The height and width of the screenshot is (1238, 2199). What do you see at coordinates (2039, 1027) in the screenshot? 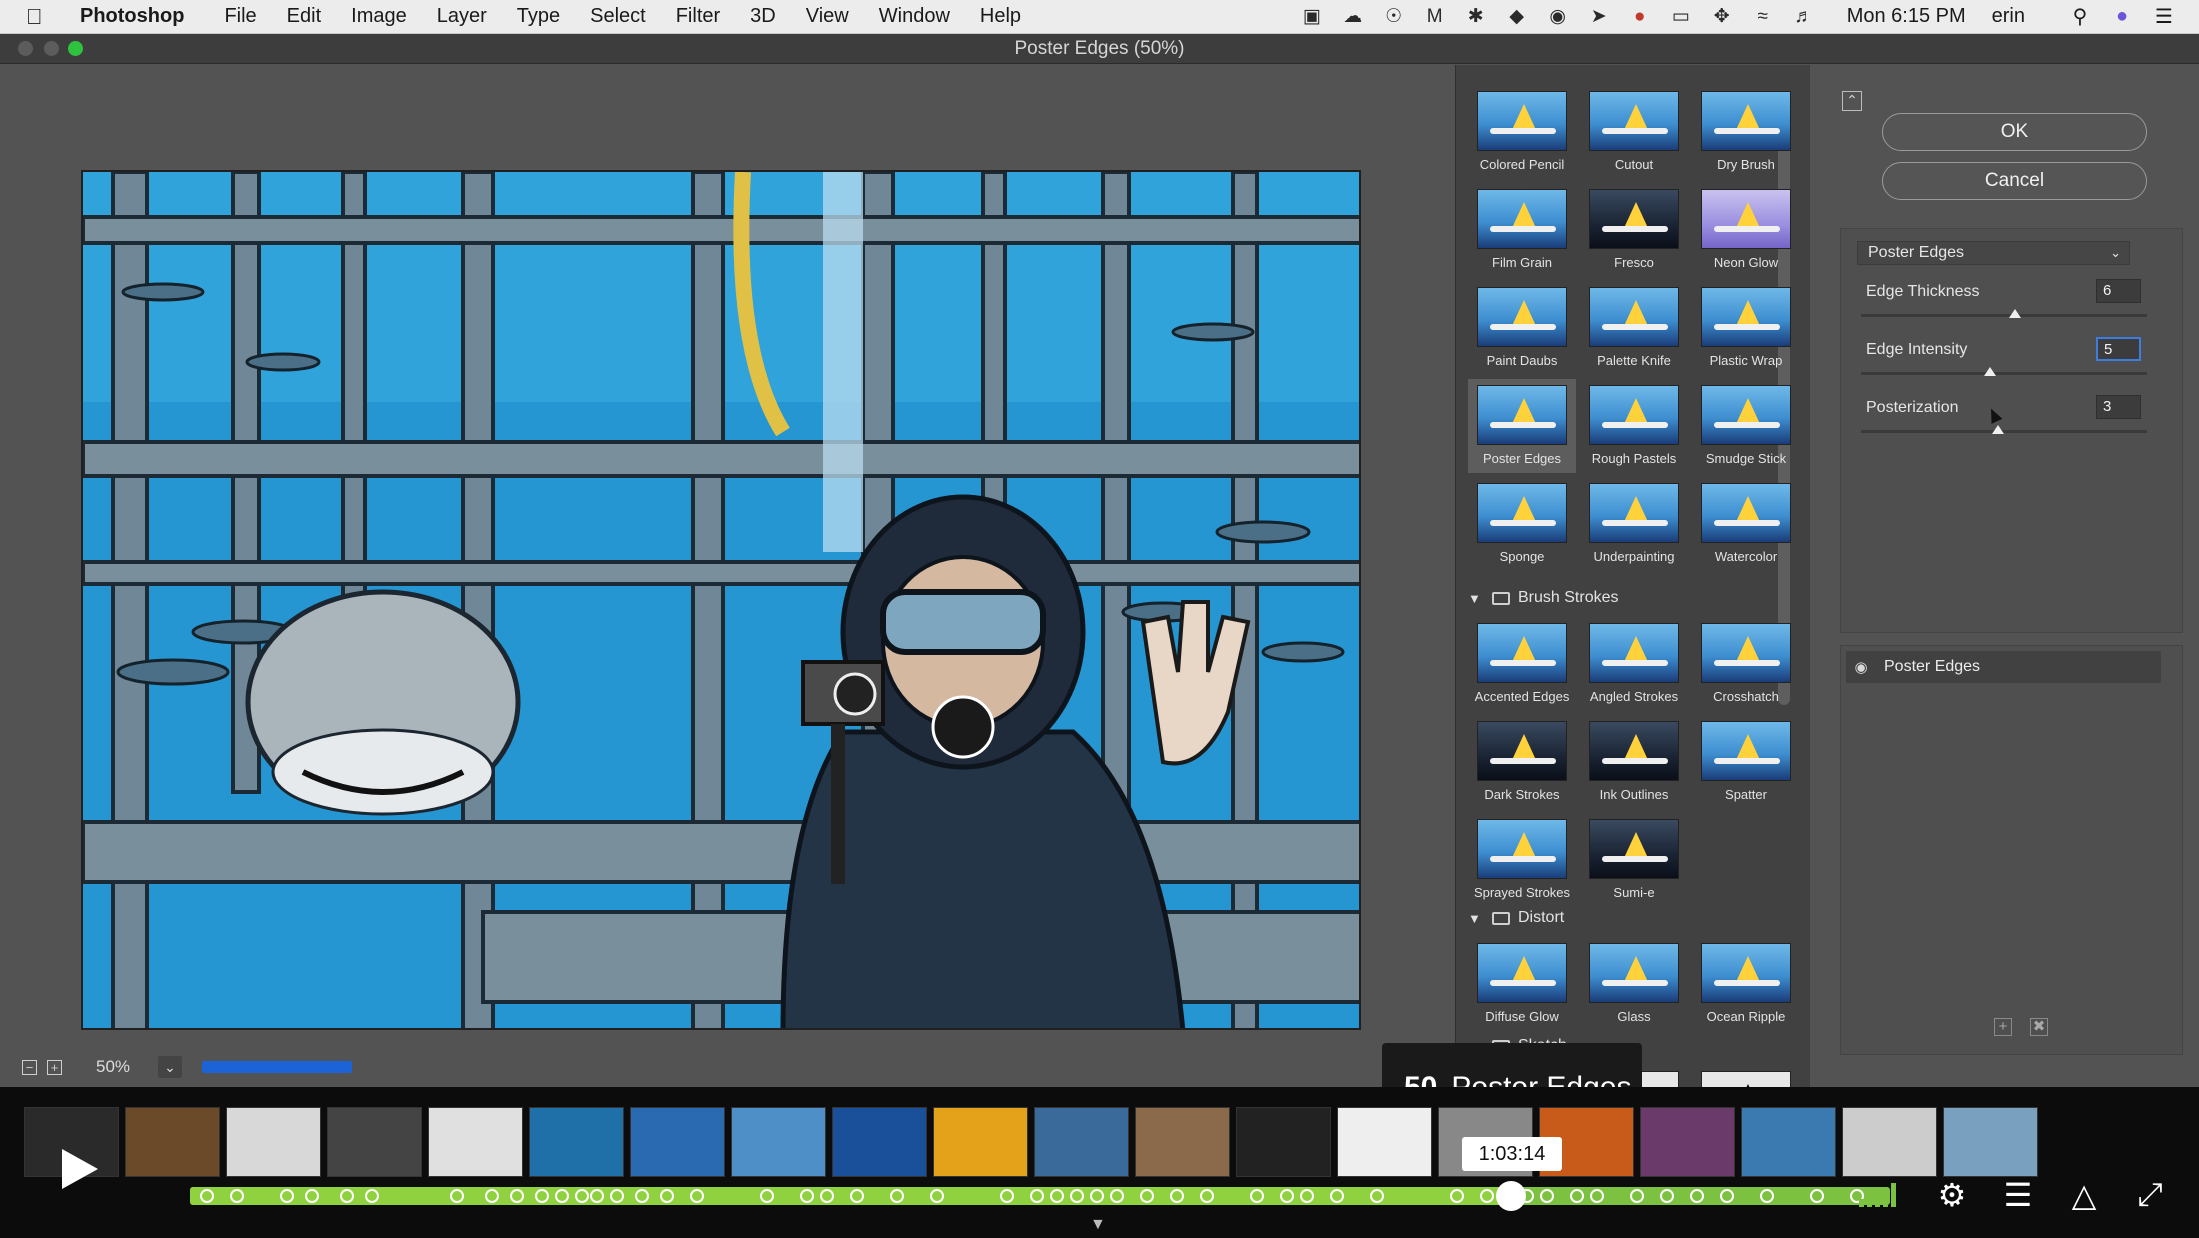
I see `delete-effect-layer-icon: ✖` at bounding box center [2039, 1027].